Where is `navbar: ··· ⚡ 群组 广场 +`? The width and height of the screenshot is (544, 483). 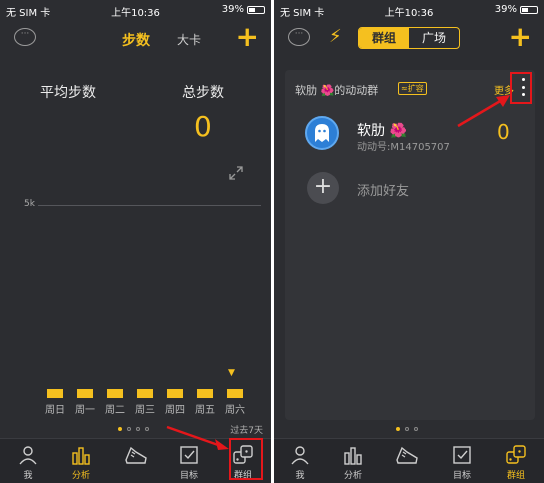 navbar: ··· ⚡ 群组 广场 + is located at coordinates (409, 39).